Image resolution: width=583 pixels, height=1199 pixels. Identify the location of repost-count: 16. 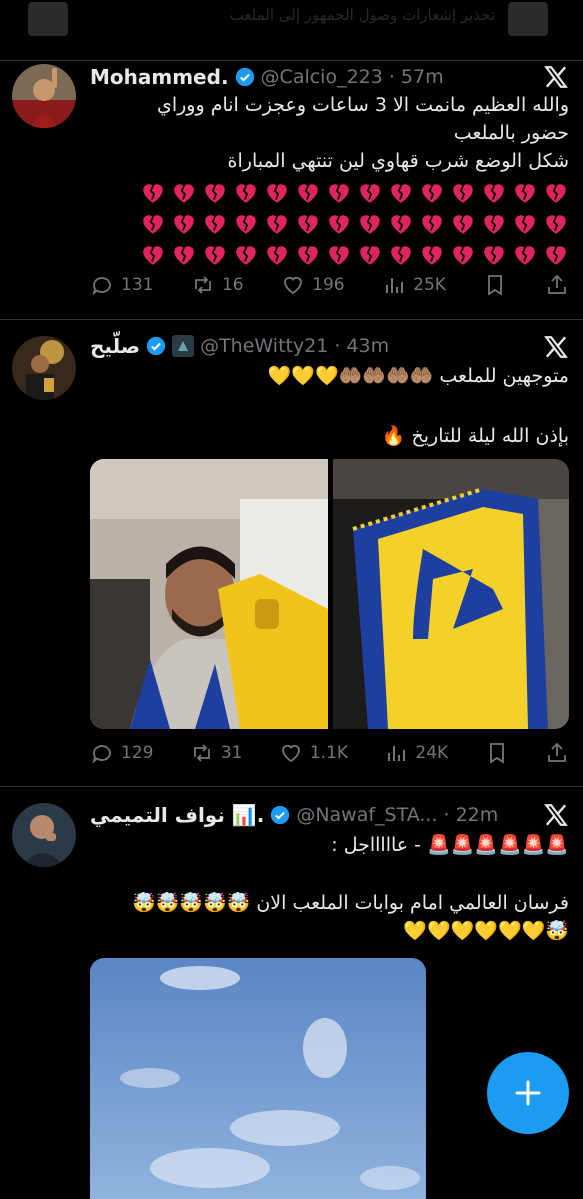
(232, 285).